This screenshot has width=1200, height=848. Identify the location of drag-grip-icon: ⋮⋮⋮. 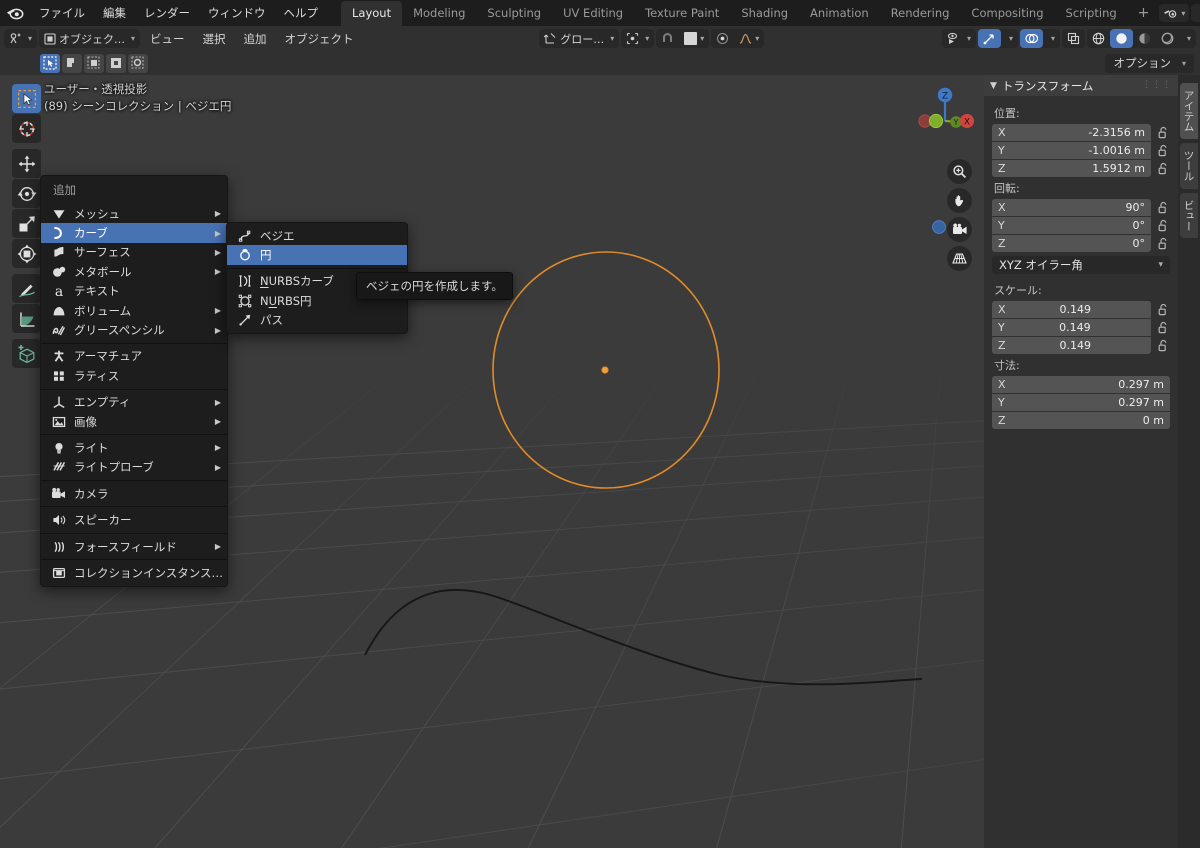
(1157, 85).